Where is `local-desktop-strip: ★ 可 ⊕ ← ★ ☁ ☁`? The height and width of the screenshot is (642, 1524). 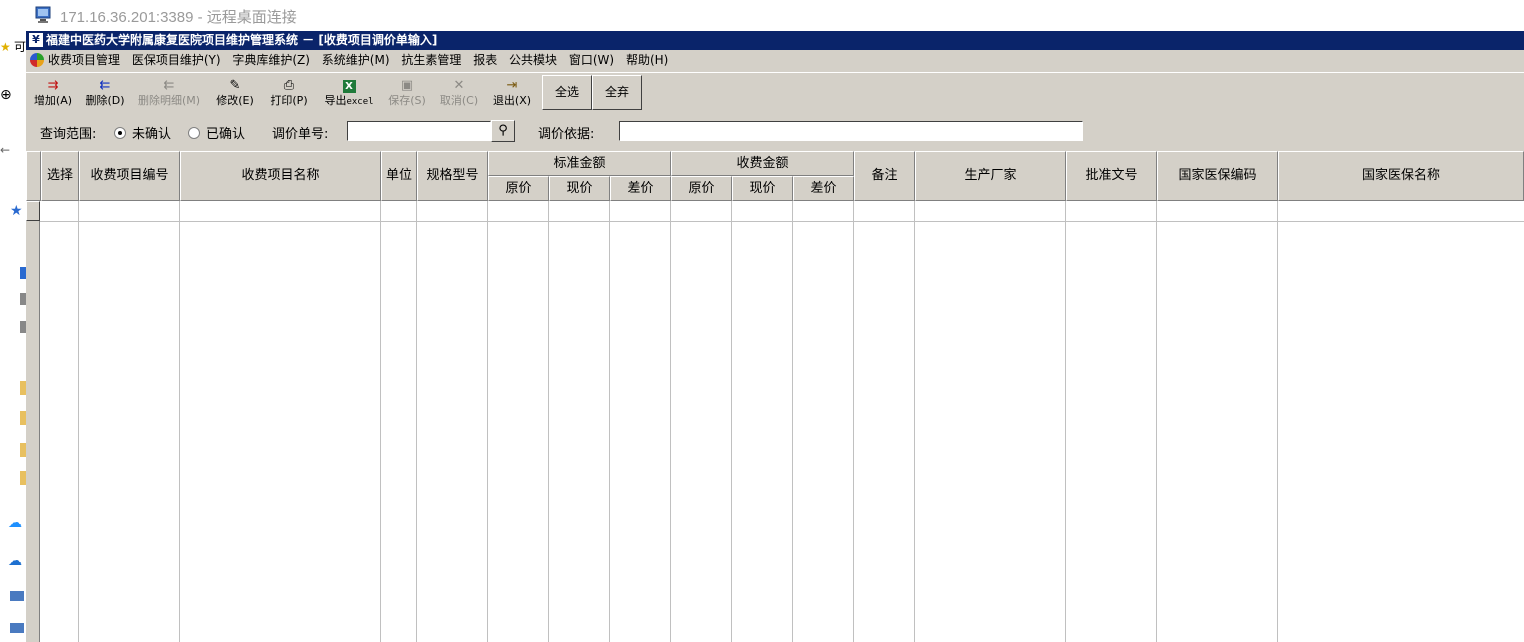
local-desktop-strip: ★ 可 ⊕ ← ★ ☁ ☁ is located at coordinates (13, 336).